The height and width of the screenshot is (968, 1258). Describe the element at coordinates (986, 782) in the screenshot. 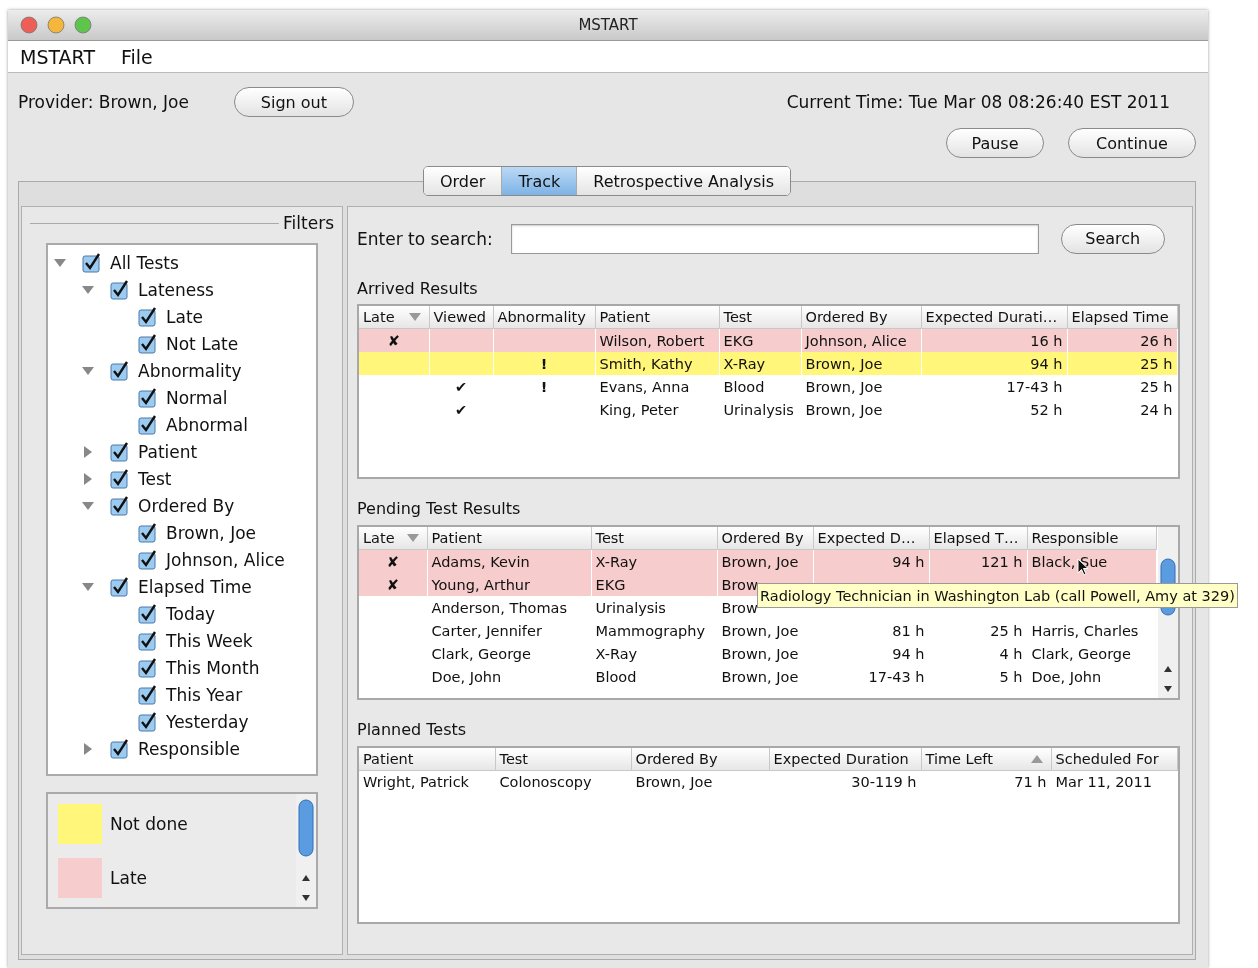

I see `table-cell: 71 h` at that location.